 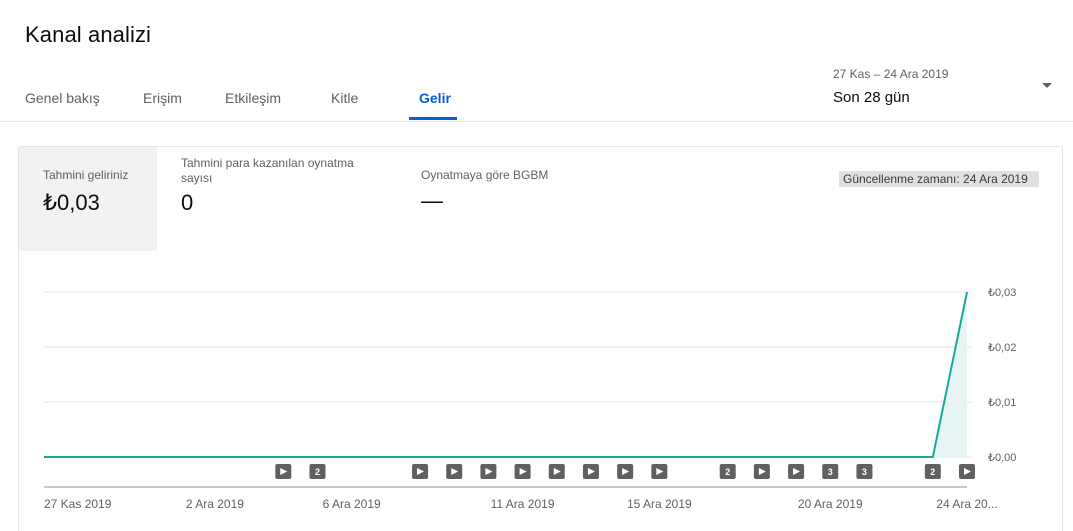 I want to click on date-range-label: Son 28 gün, so click(x=871, y=97).